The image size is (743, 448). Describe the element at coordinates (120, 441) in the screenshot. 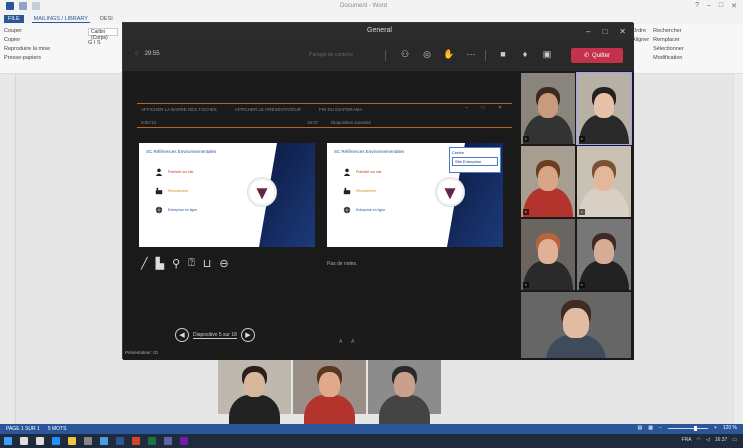

I see `word-icon` at that location.